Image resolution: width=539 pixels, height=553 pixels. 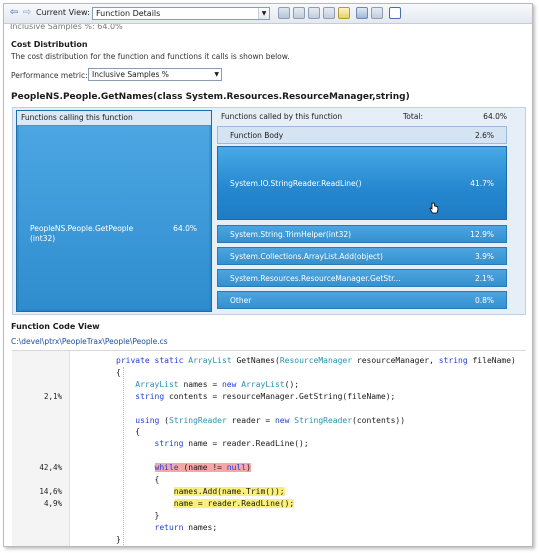 I want to click on code-line: while (name != null), so click(x=202, y=468).